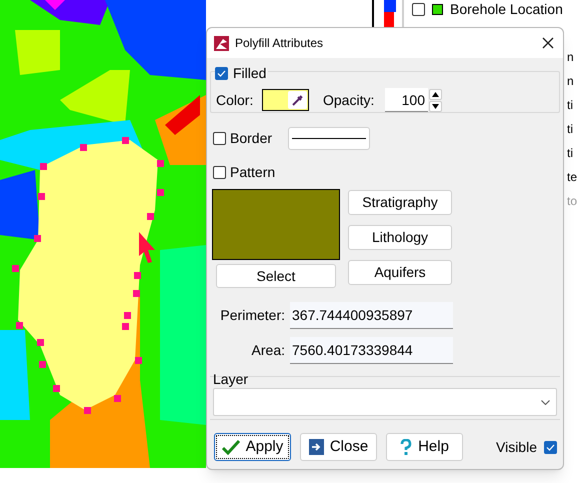 This screenshot has width=577, height=483. Describe the element at coordinates (297, 100) in the screenshot. I see `eyedropper-icon` at that location.